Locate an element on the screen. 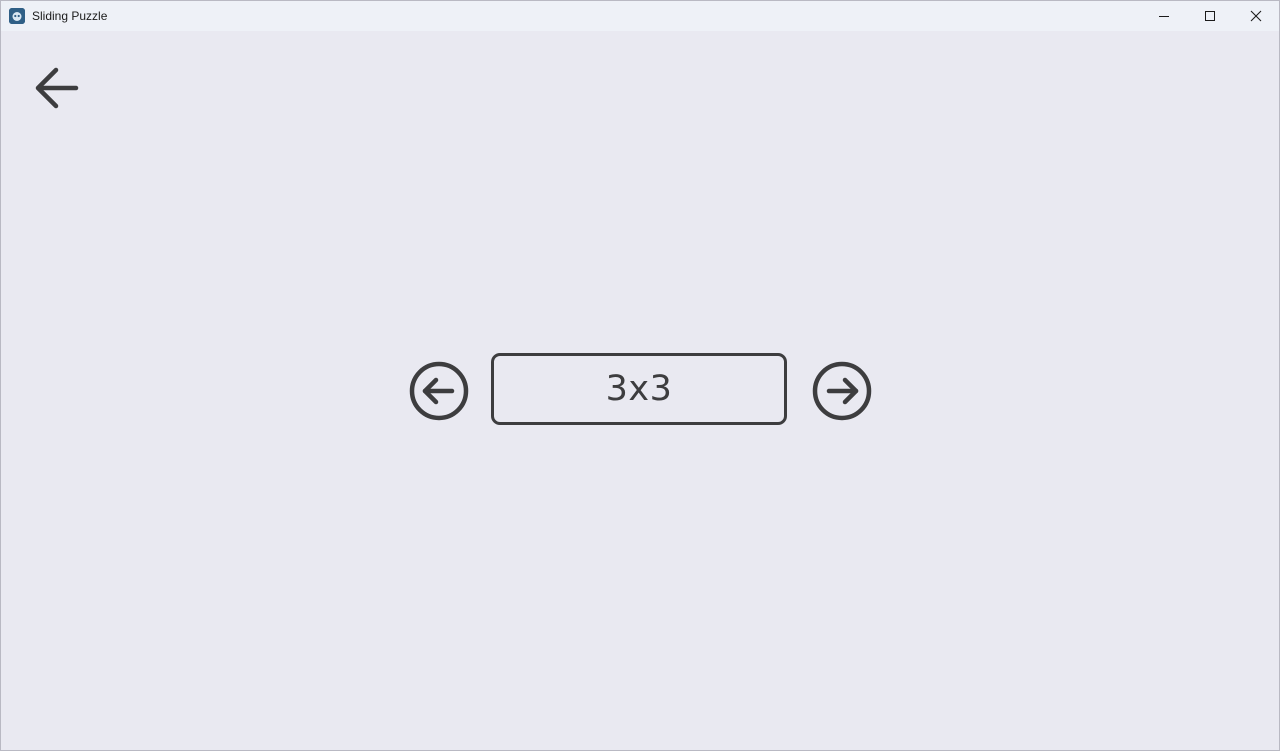  next-size-button is located at coordinates (842, 391).